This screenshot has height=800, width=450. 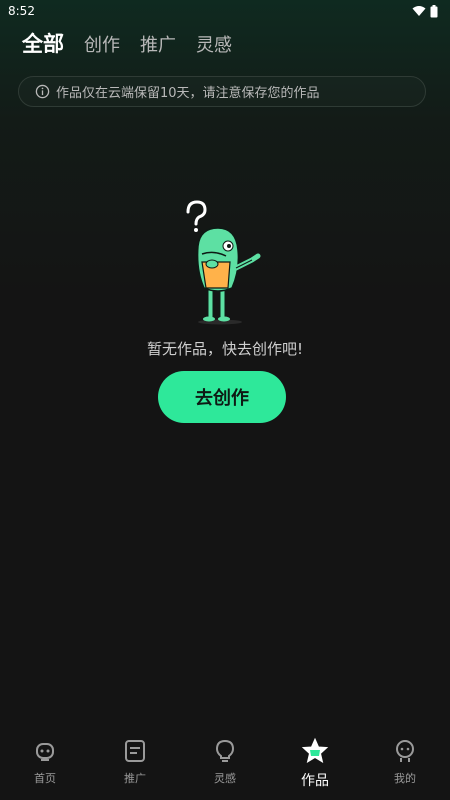 I want to click on tab-create: 创作, so click(x=102, y=44).